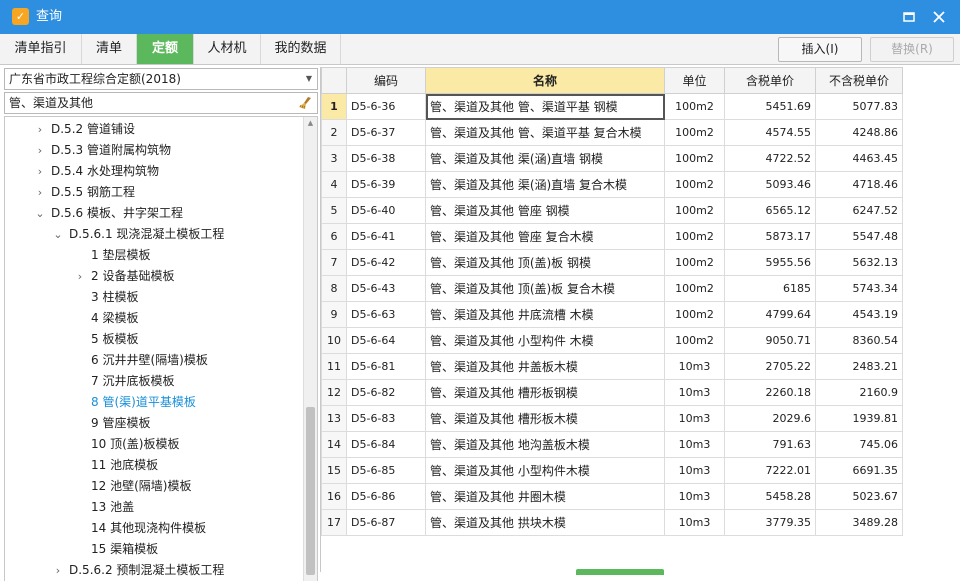  I want to click on scroll-up-icon: ▲, so click(310, 123).